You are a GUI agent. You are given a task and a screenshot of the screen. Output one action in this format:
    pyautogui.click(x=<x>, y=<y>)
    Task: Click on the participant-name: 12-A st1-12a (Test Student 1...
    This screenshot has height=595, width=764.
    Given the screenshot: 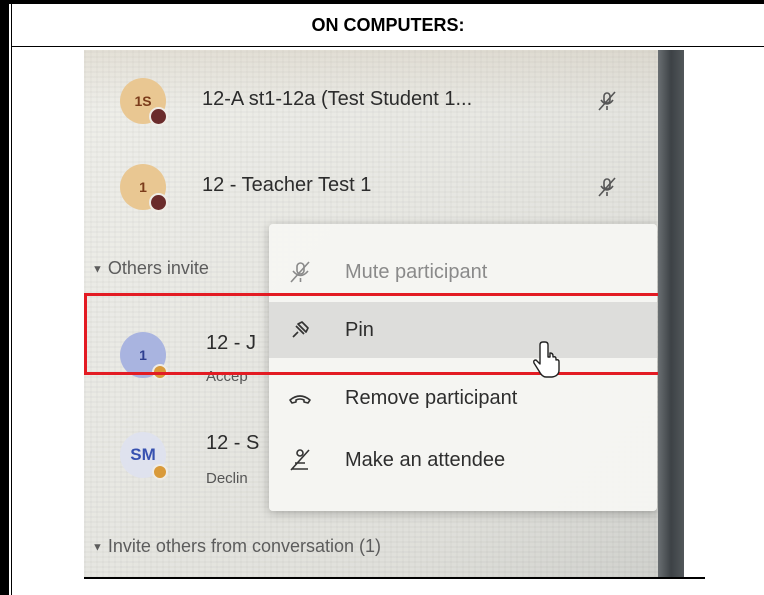 What is the action you would take?
    pyautogui.click(x=337, y=99)
    